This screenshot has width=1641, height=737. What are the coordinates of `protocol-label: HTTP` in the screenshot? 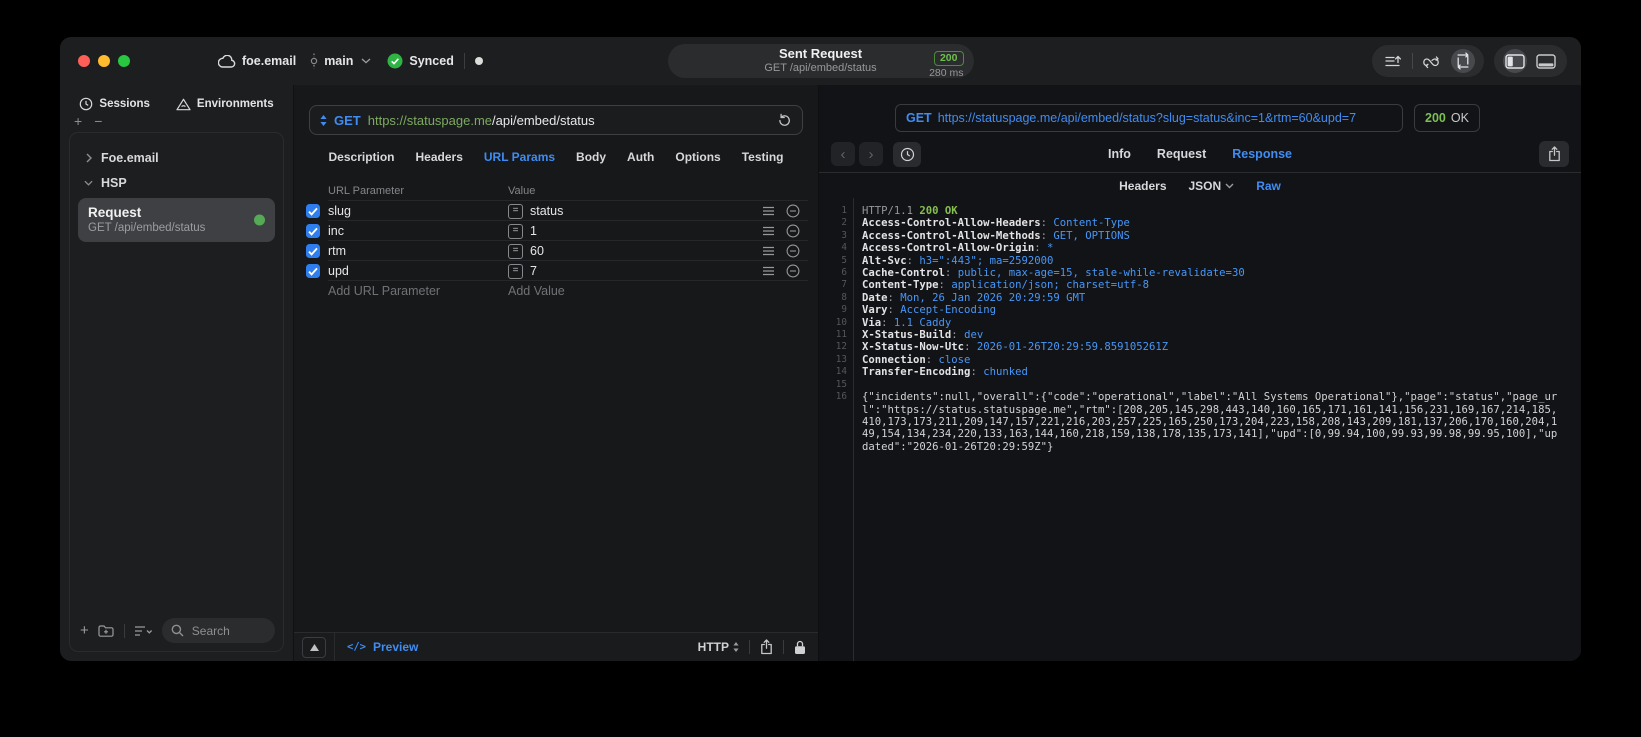 It's located at (713, 647).